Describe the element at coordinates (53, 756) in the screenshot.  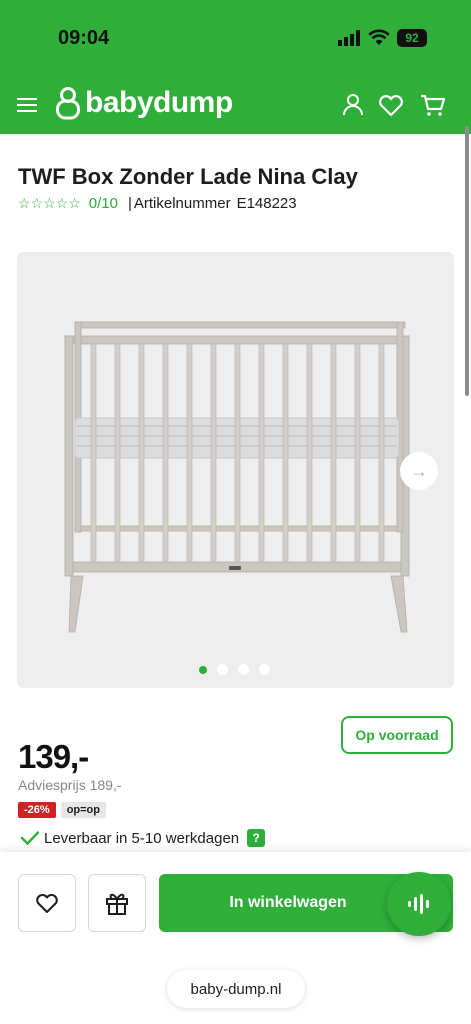
I see `product-price: 139,-` at that location.